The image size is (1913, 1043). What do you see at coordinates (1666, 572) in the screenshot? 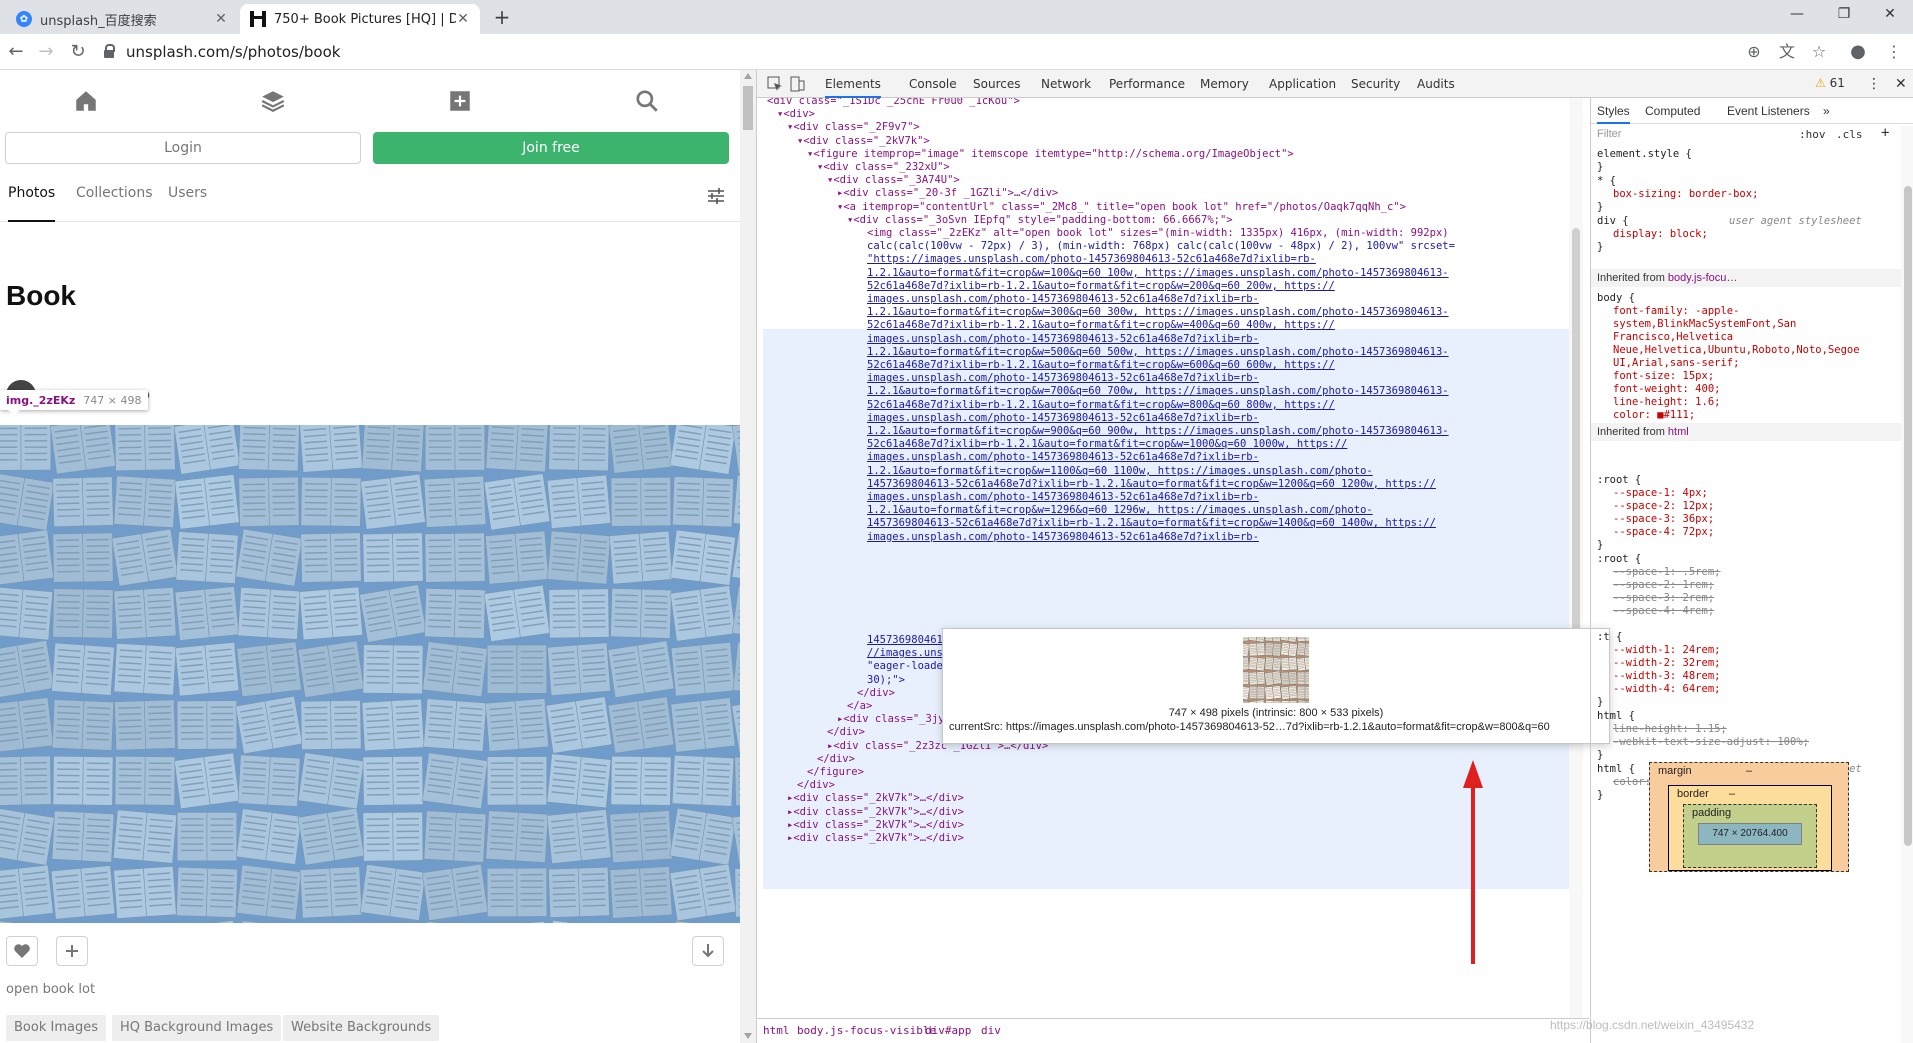
I see `css-property-line: --space-1: .5rem;` at bounding box center [1666, 572].